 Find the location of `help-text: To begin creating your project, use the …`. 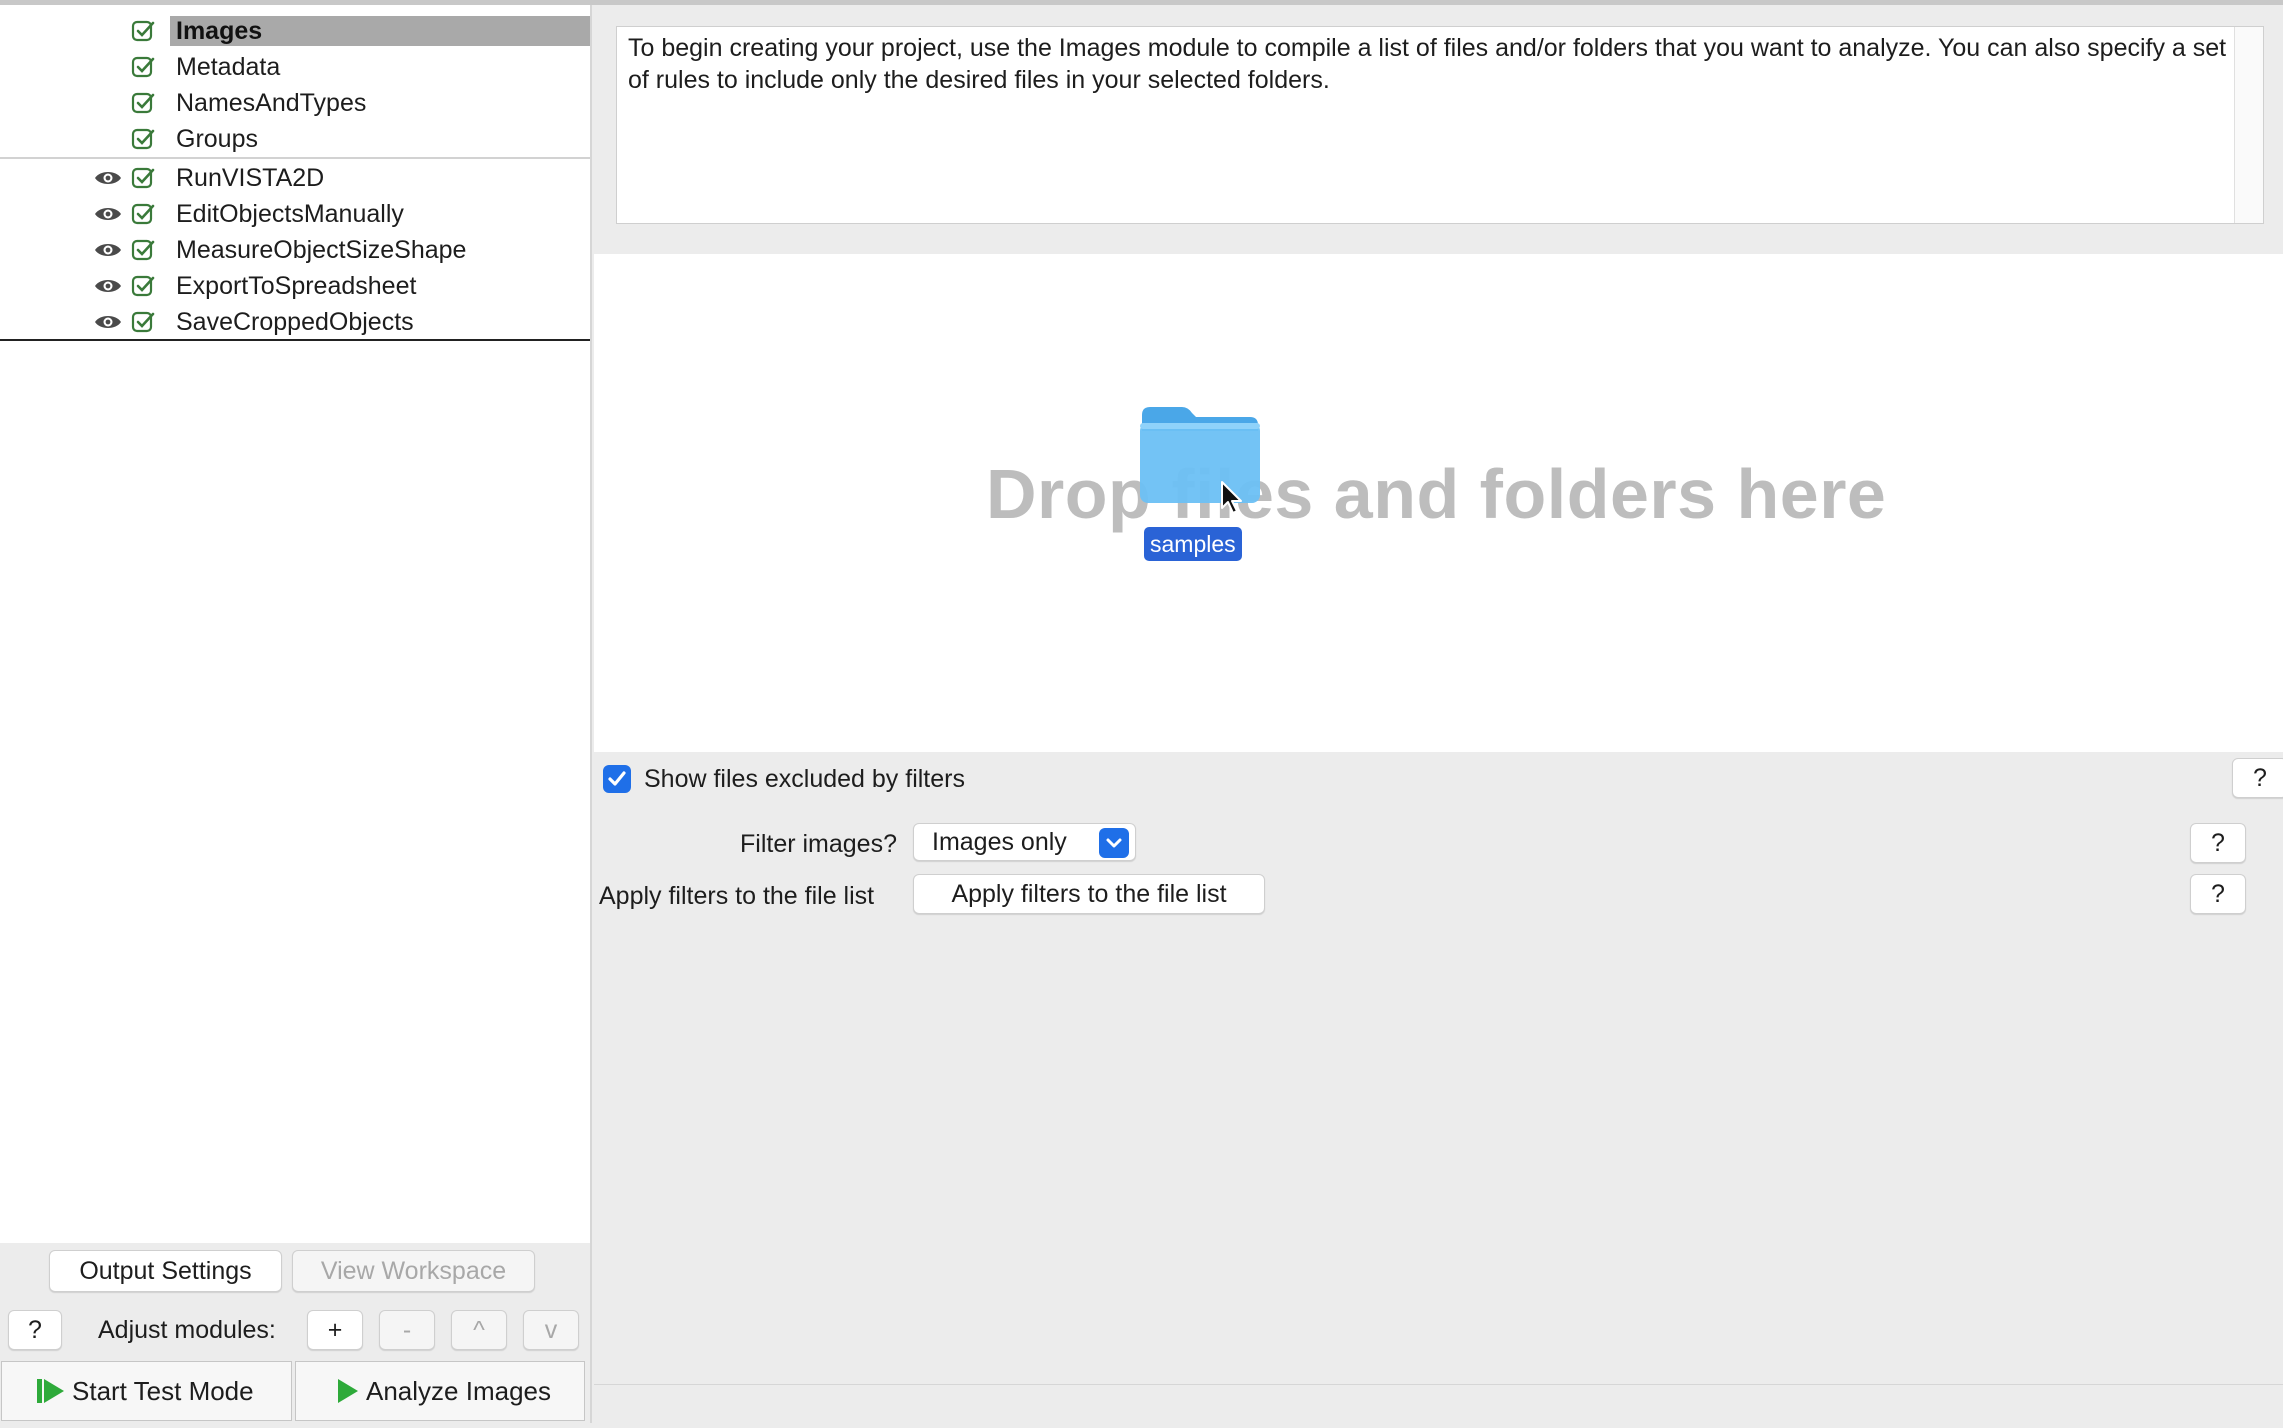

help-text: To begin creating your project, use the … is located at coordinates (1427, 64).